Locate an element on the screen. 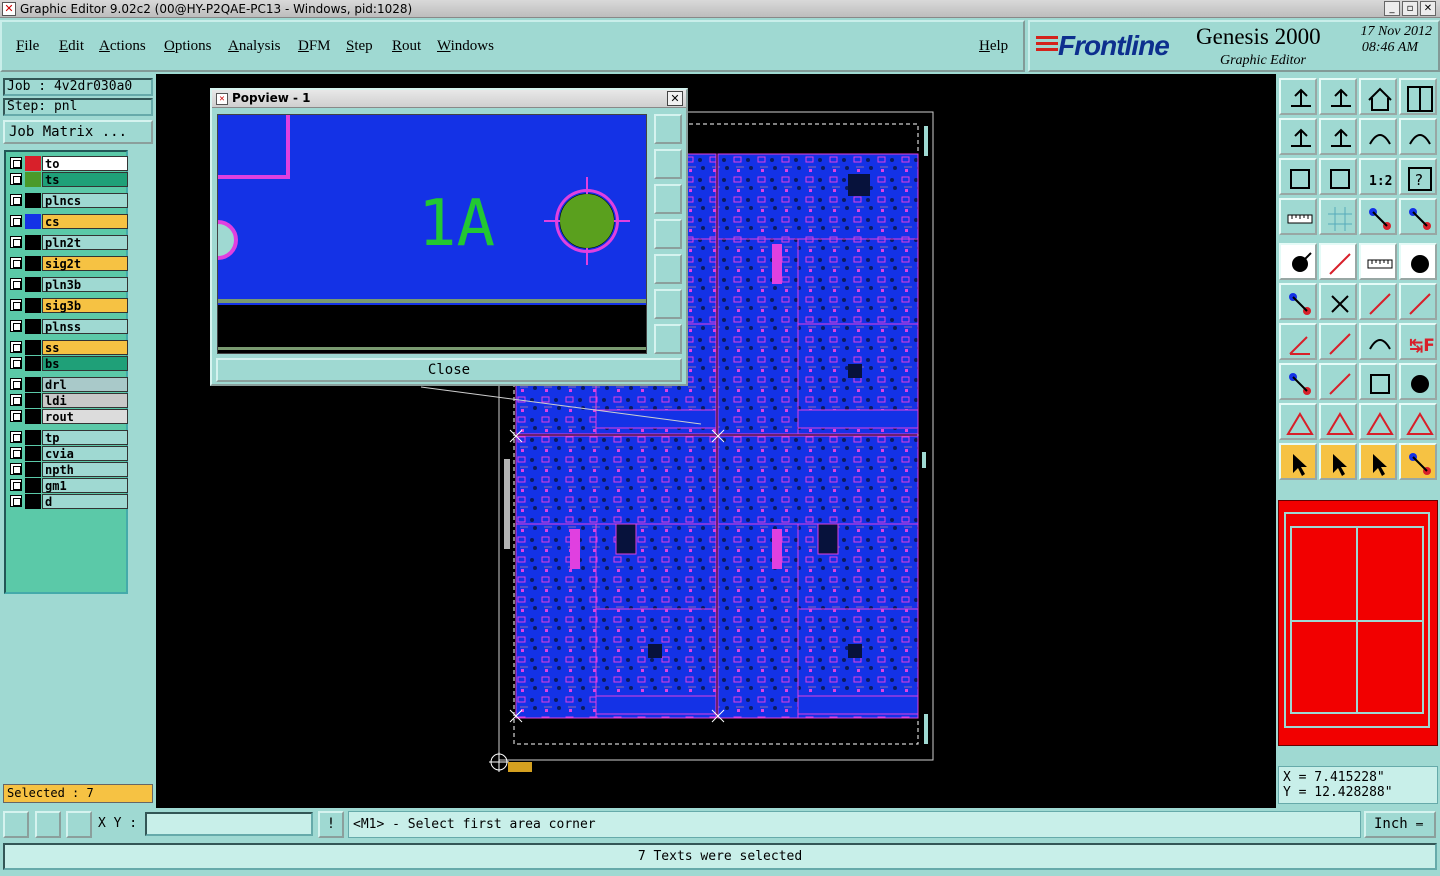  menu-help: Help is located at coordinates (993, 46).